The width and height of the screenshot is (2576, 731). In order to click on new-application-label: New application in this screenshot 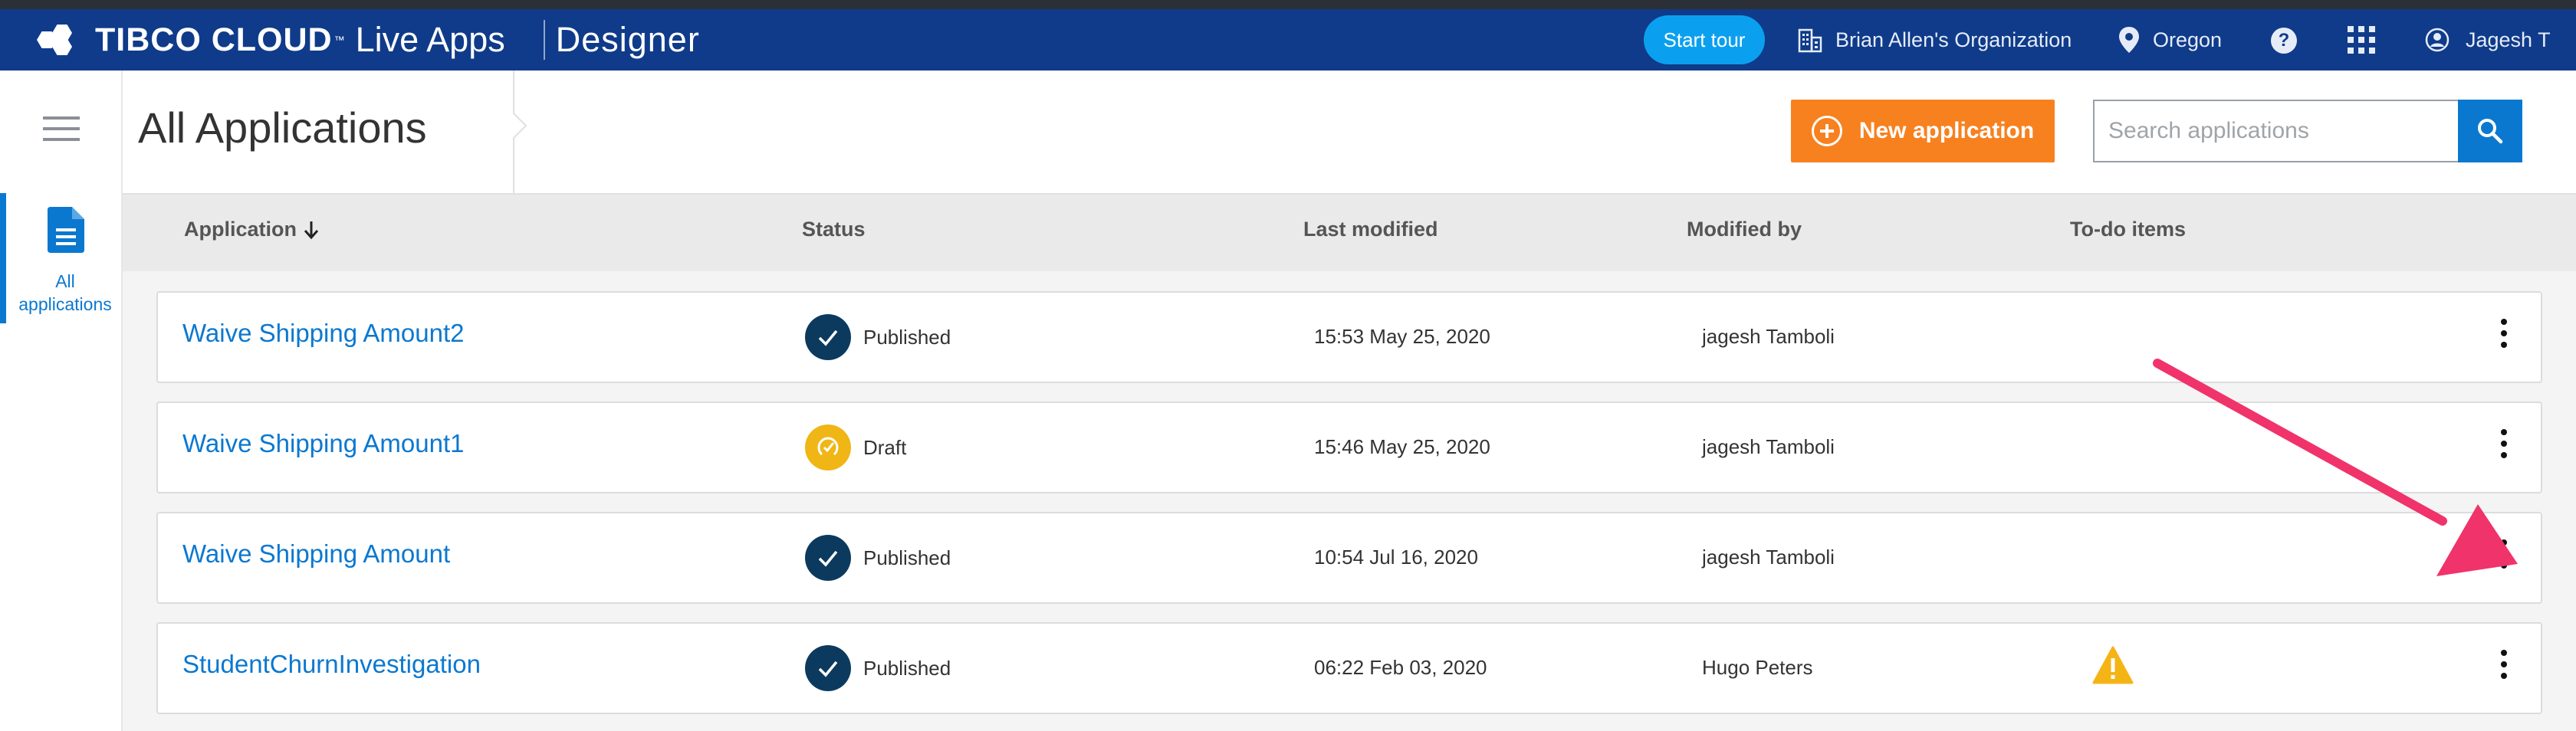, I will do `click(1947, 130)`.